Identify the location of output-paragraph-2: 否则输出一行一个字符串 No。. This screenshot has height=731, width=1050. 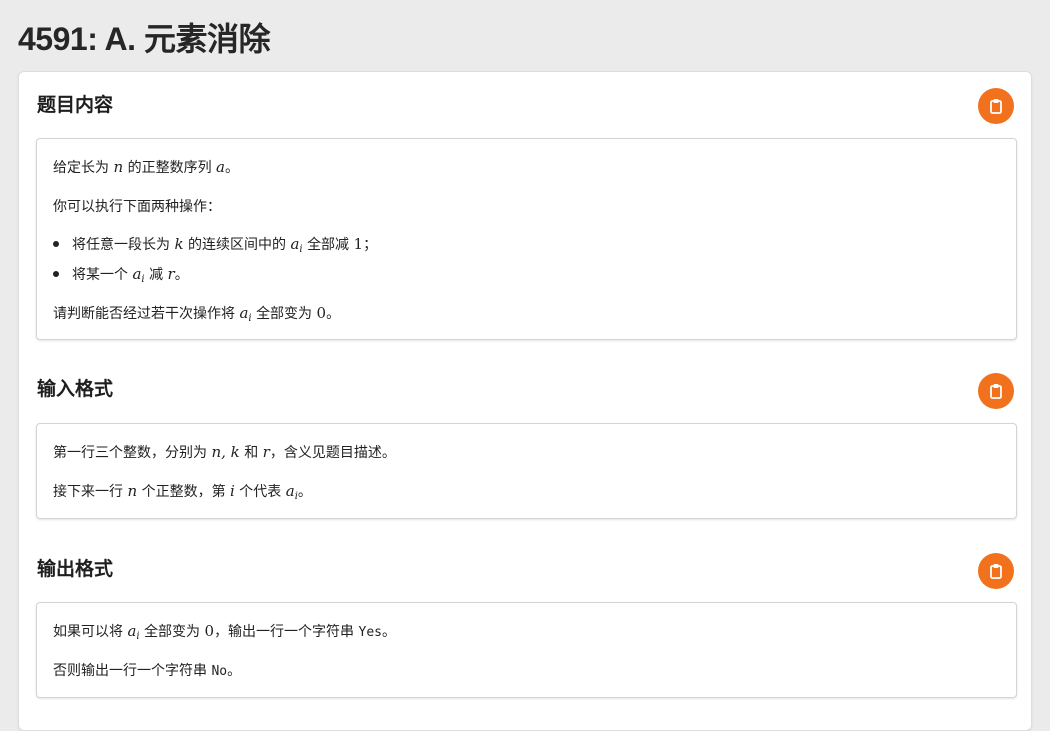
(147, 671).